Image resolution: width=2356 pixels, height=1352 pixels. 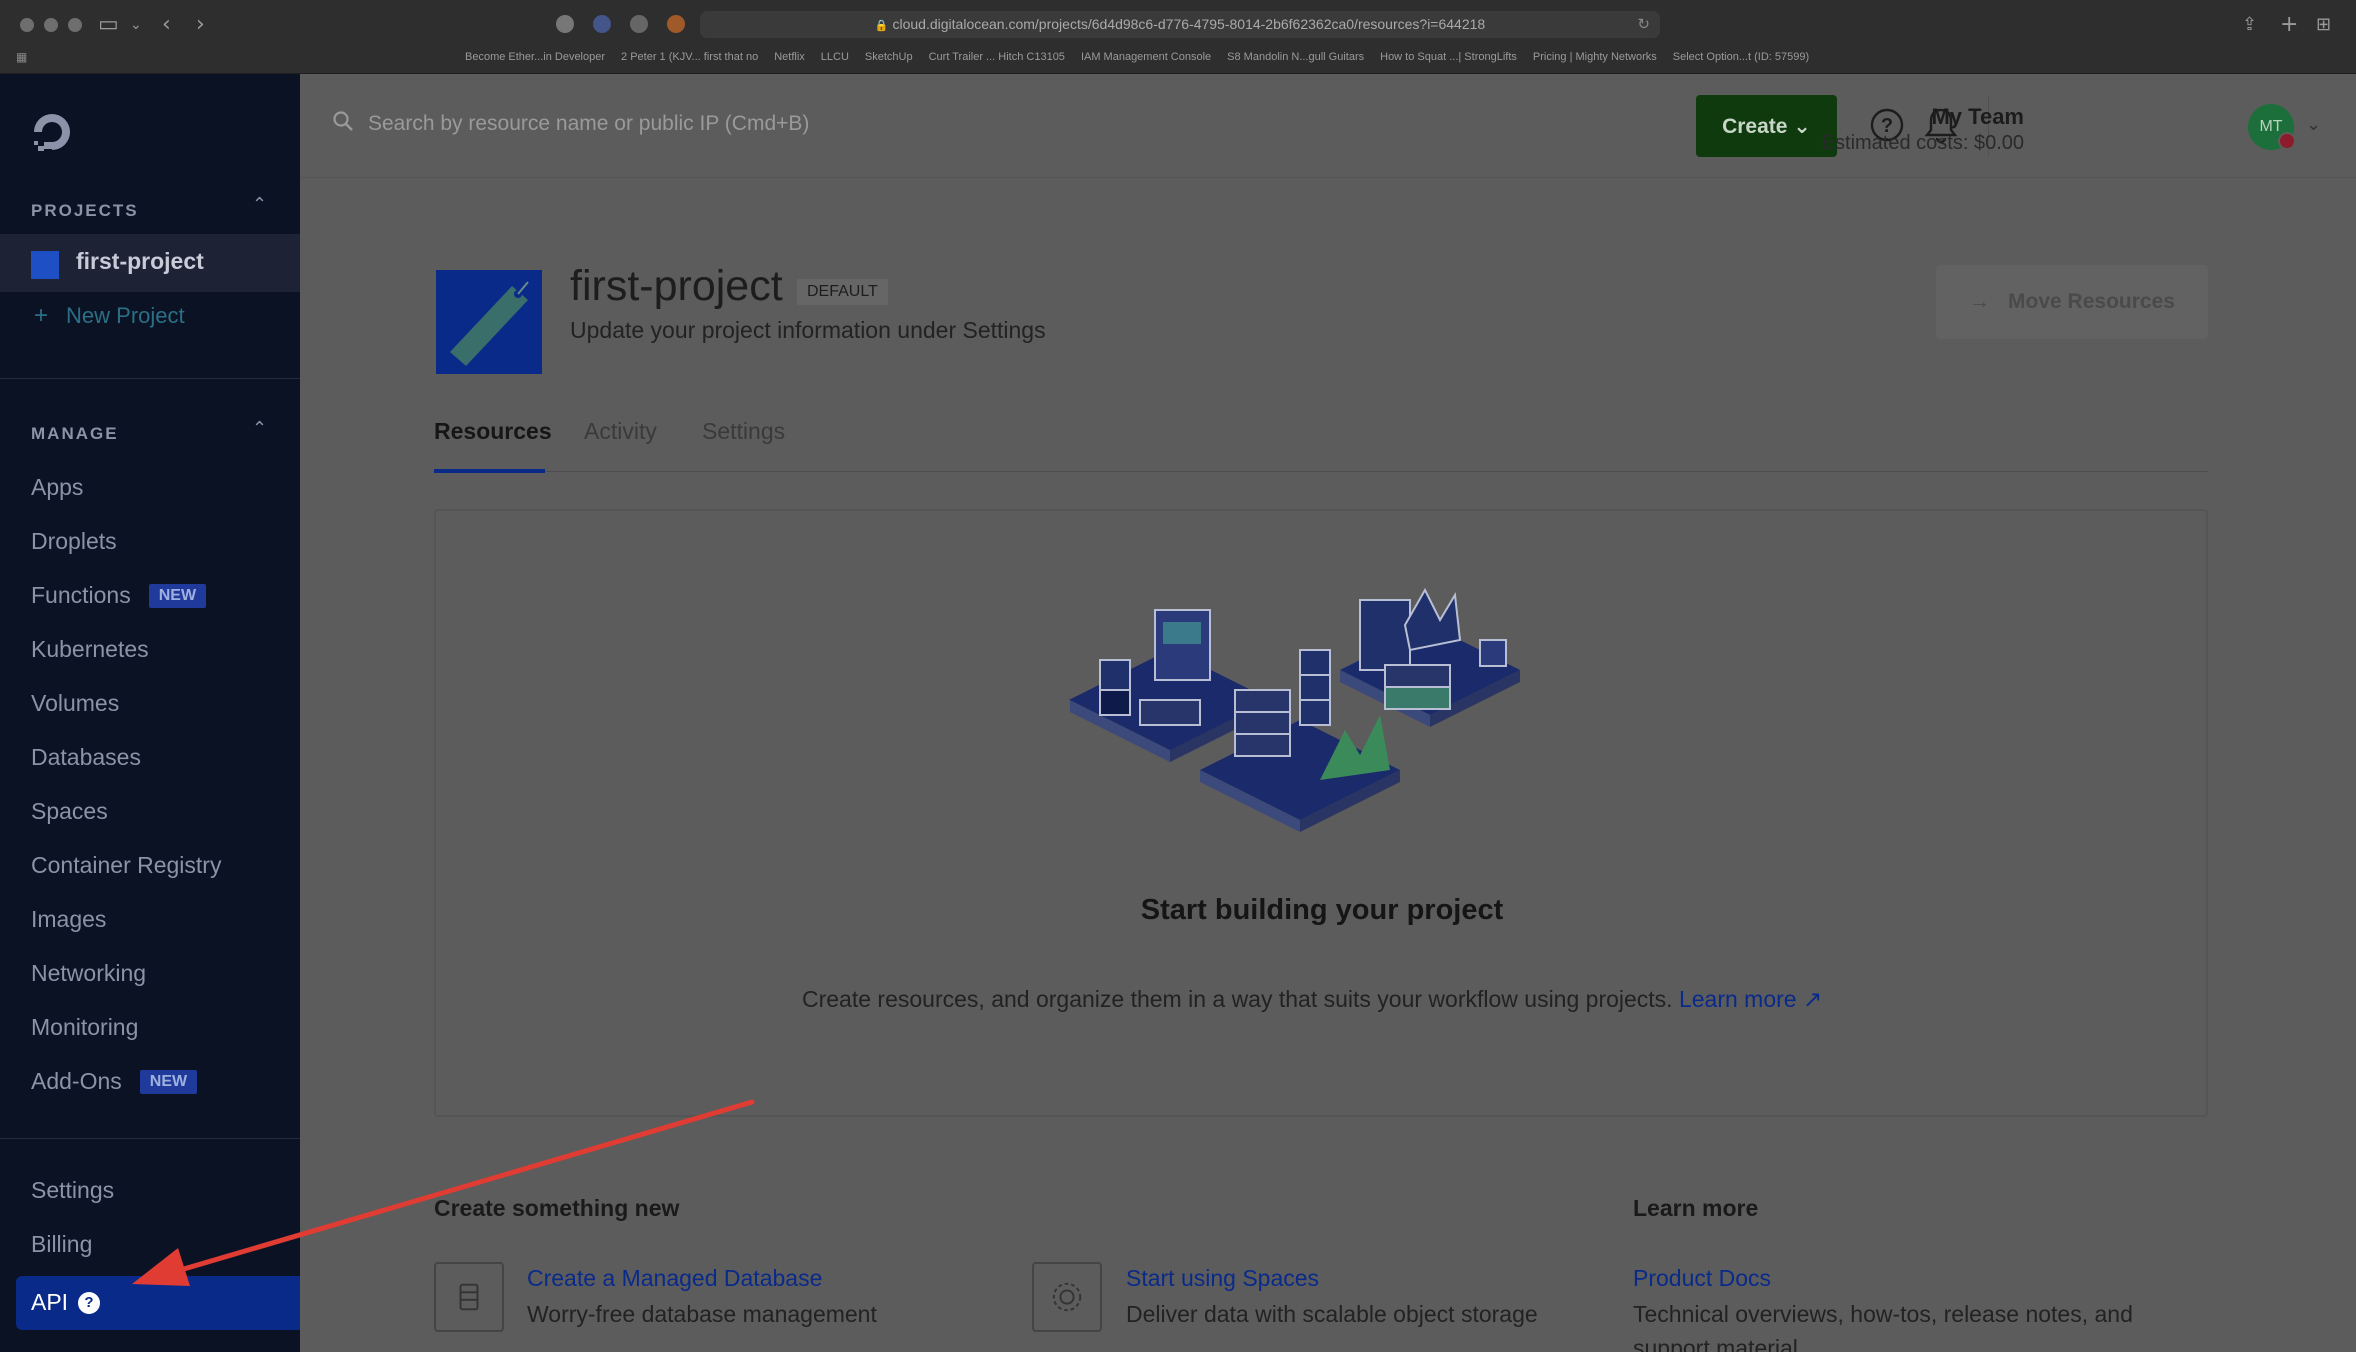 I want to click on reload-icon: ↻, so click(x=1643, y=24).